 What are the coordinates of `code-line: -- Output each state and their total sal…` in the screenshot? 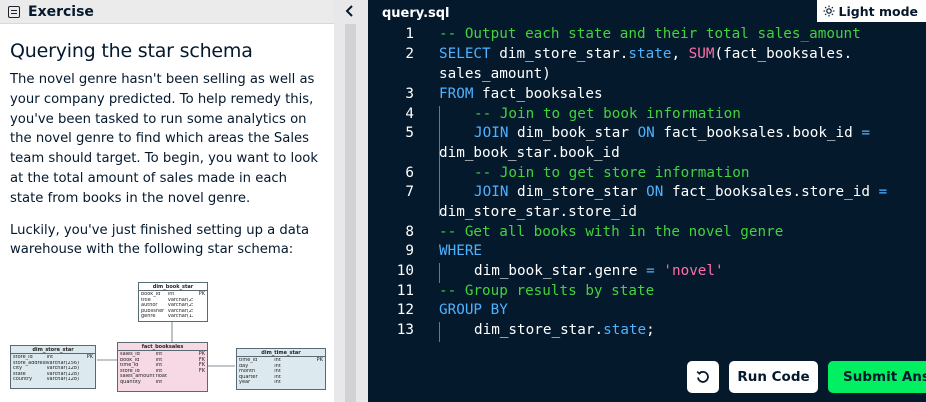 It's located at (650, 34).